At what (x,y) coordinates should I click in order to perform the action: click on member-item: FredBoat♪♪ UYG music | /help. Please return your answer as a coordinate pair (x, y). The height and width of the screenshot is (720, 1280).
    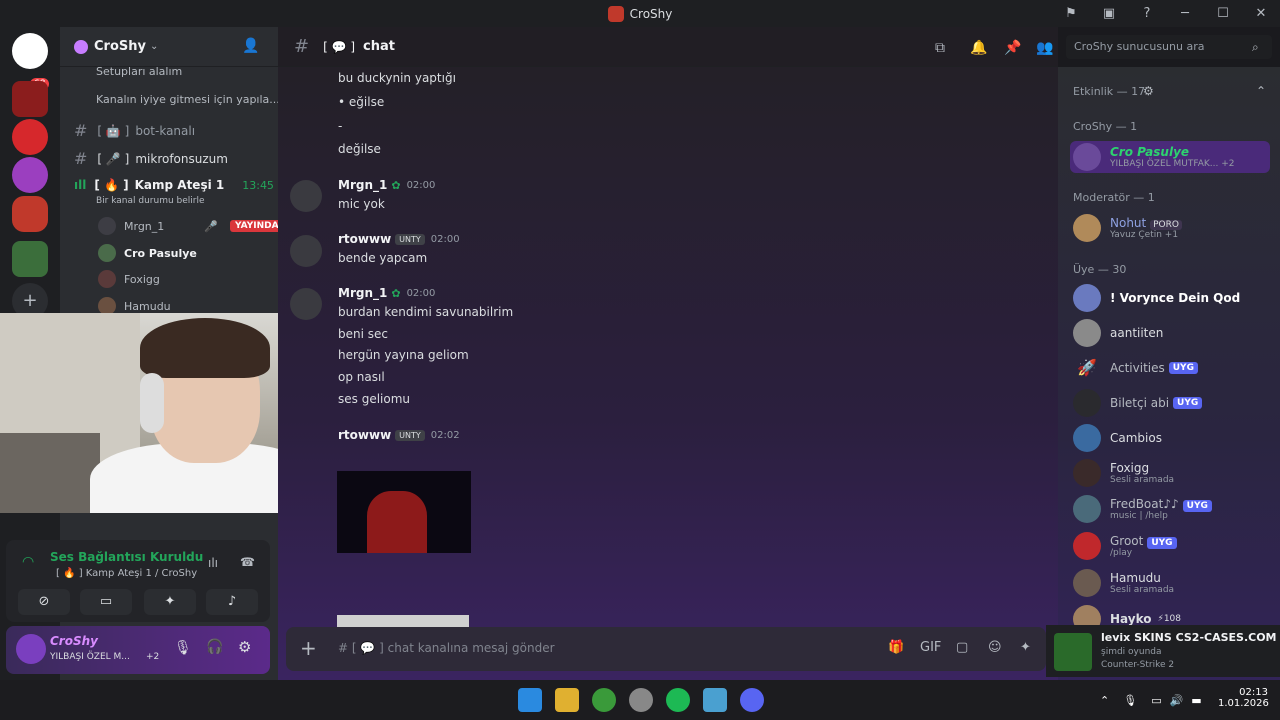
    Looking at the image, I should click on (1142, 509).